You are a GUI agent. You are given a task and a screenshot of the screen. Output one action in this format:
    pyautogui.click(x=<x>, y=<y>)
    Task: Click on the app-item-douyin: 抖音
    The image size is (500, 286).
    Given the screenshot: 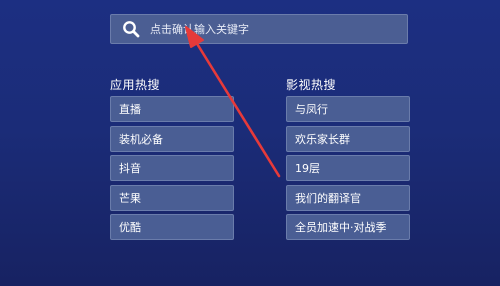 What is the action you would take?
    pyautogui.click(x=172, y=168)
    